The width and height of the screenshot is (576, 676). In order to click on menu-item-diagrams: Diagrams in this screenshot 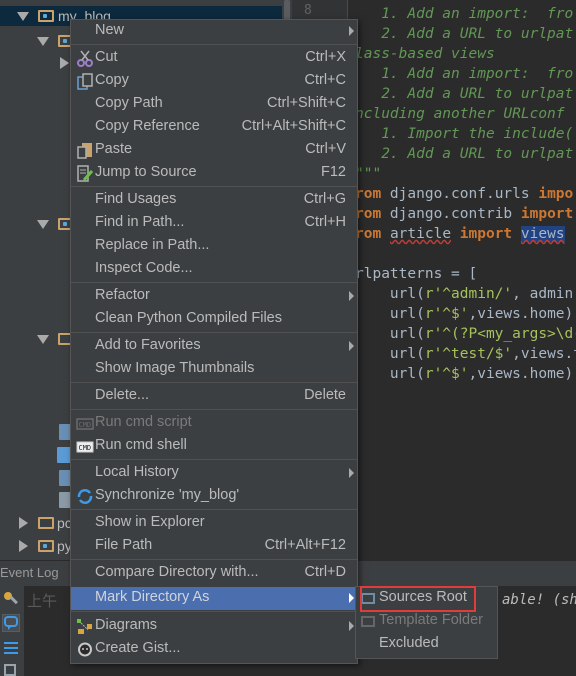, I will do `click(214, 626)`.